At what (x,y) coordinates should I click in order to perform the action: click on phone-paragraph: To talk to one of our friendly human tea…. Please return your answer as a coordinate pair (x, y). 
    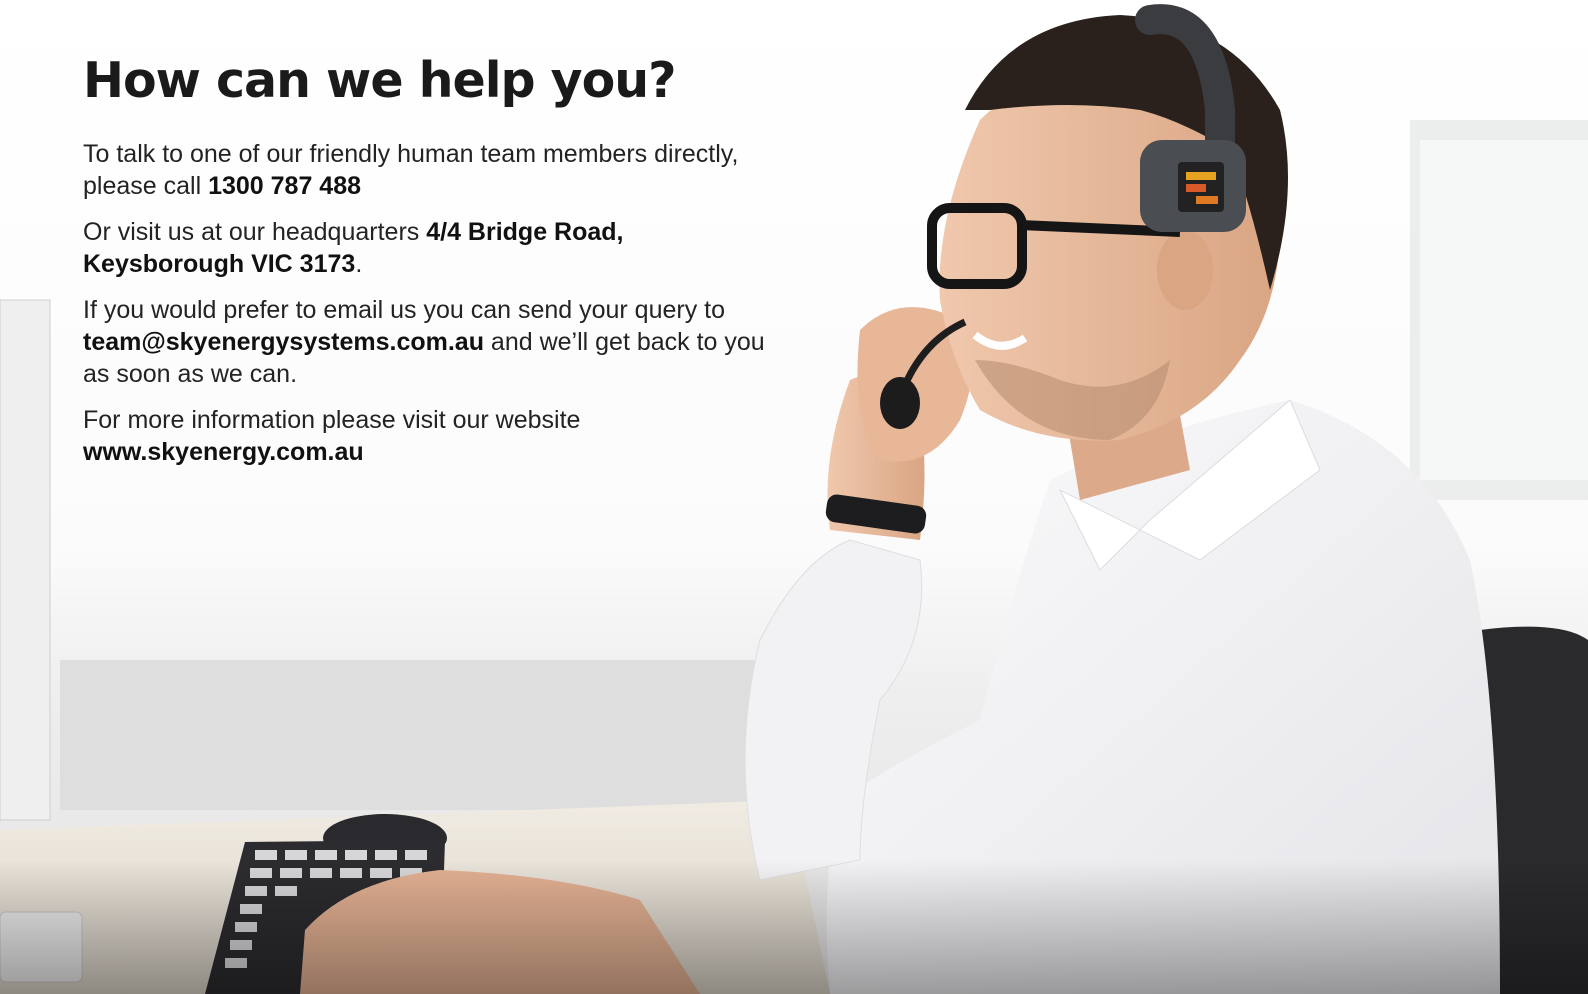
    Looking at the image, I should click on (433, 170).